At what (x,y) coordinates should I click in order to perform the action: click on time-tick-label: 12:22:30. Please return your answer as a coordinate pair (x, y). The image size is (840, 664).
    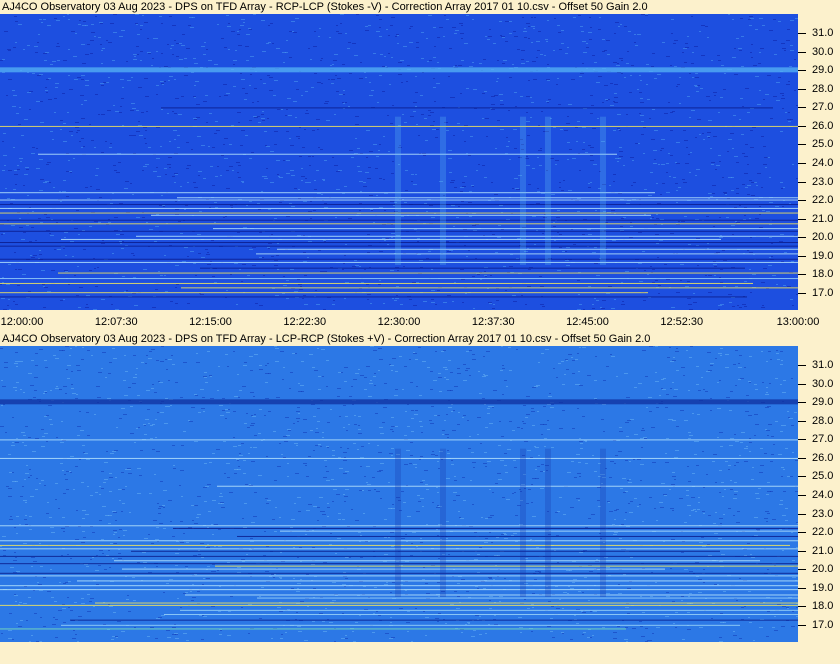
    Looking at the image, I should click on (305, 322).